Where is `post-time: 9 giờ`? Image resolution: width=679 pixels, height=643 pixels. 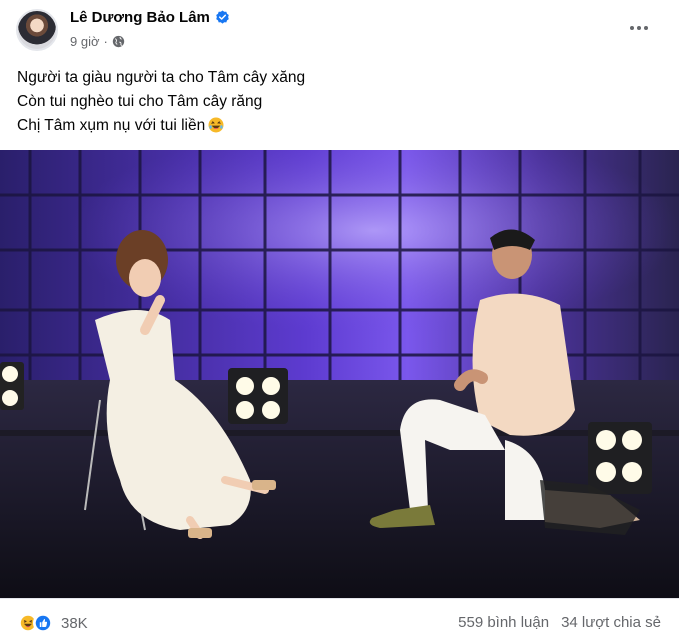
post-time: 9 giờ is located at coordinates (85, 41).